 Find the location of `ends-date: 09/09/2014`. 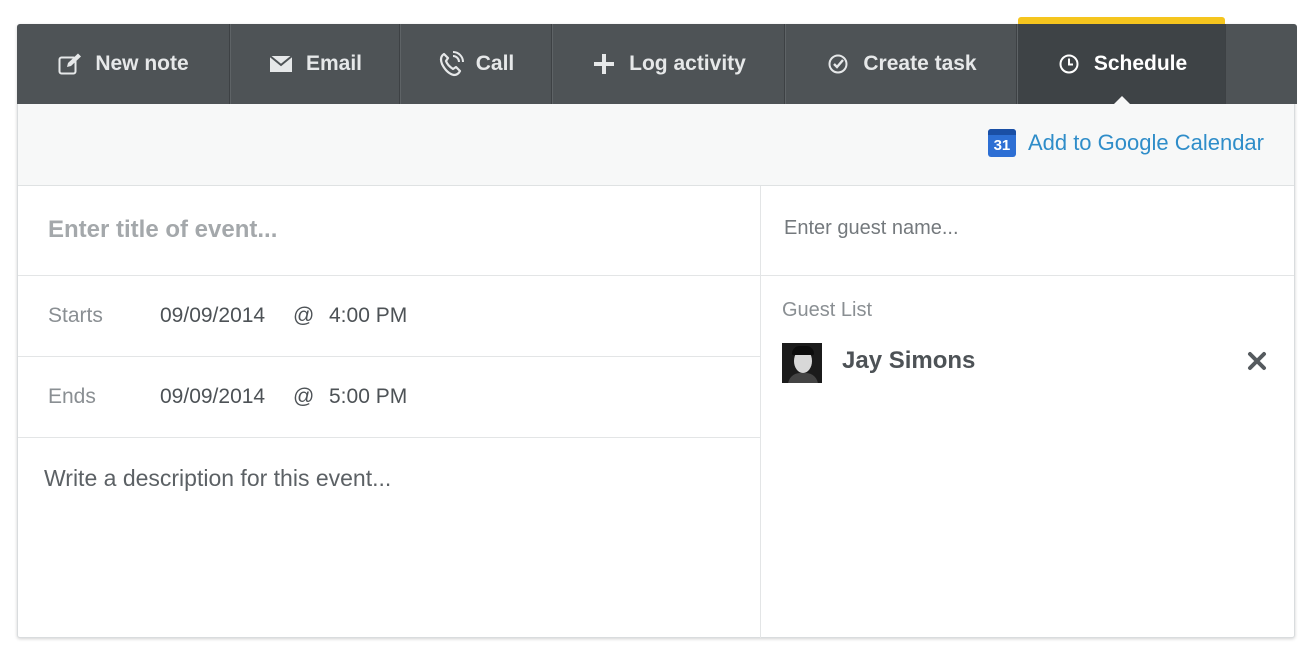

ends-date: 09/09/2014 is located at coordinates (212, 397).